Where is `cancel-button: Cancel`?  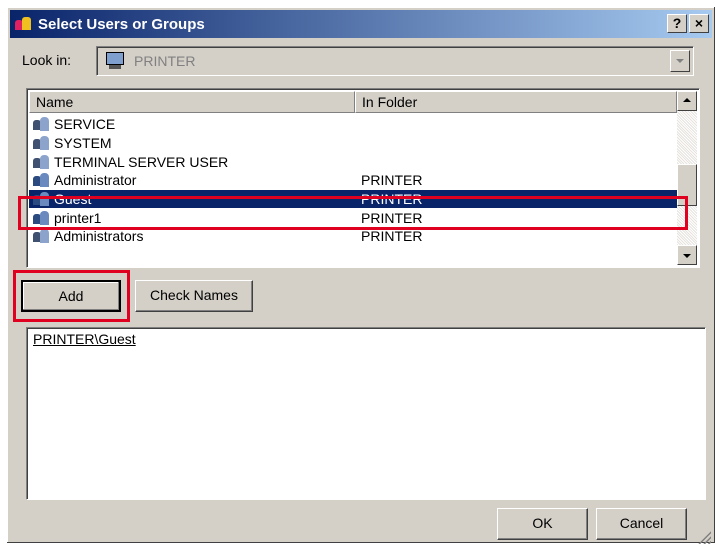
cancel-button: Cancel is located at coordinates (641, 524).